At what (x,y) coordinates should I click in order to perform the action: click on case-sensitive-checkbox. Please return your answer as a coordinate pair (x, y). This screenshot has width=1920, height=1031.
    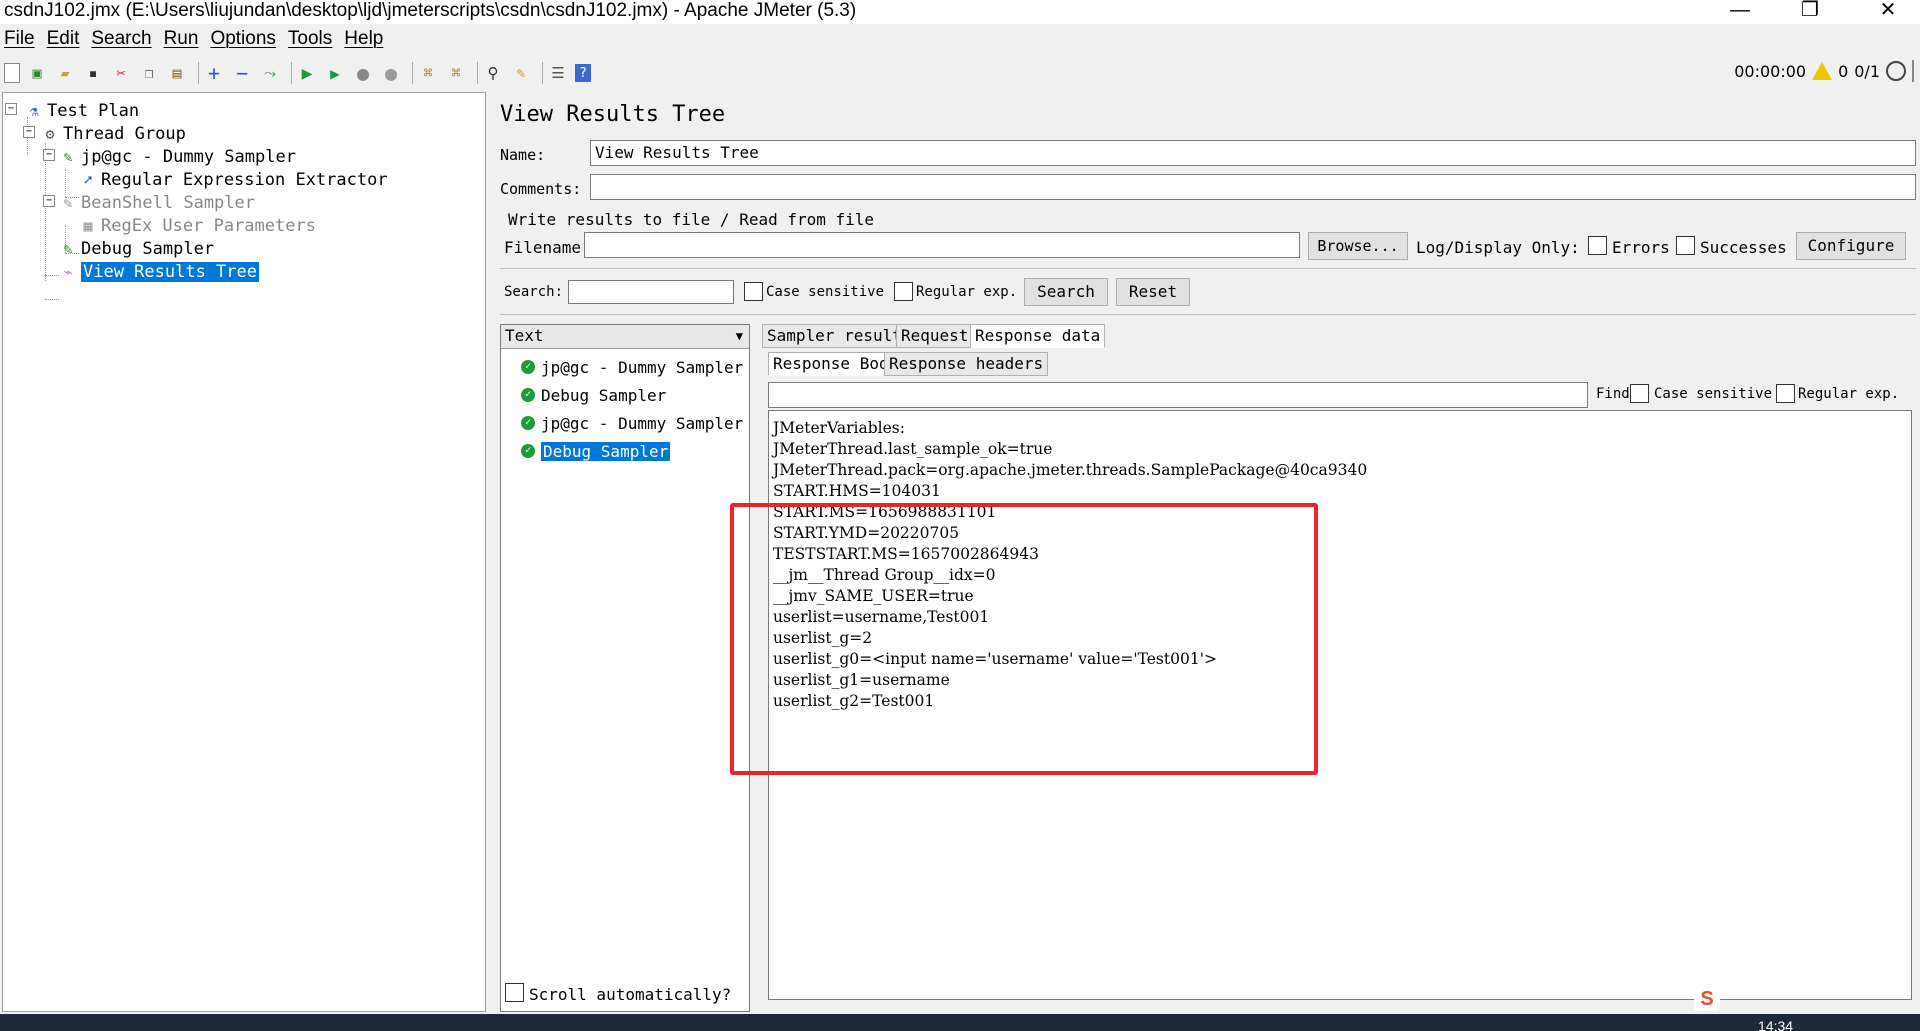
    Looking at the image, I should click on (753, 291).